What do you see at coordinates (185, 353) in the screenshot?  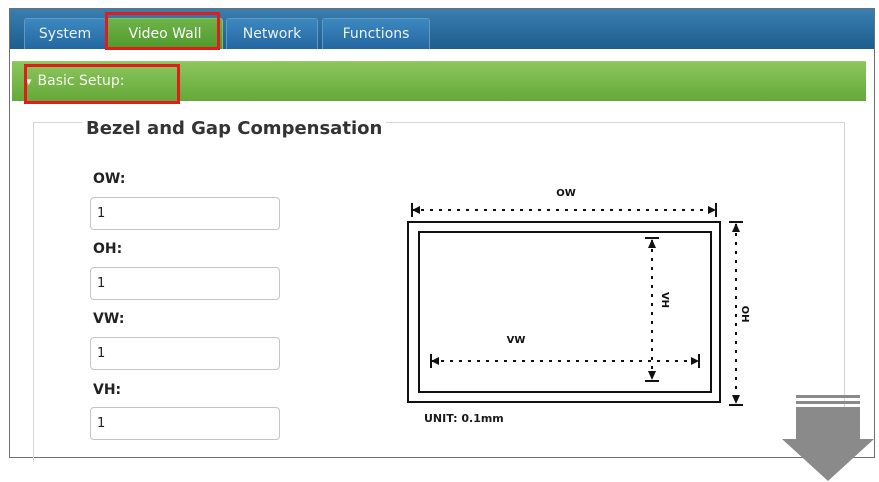 I see `vw-input` at bounding box center [185, 353].